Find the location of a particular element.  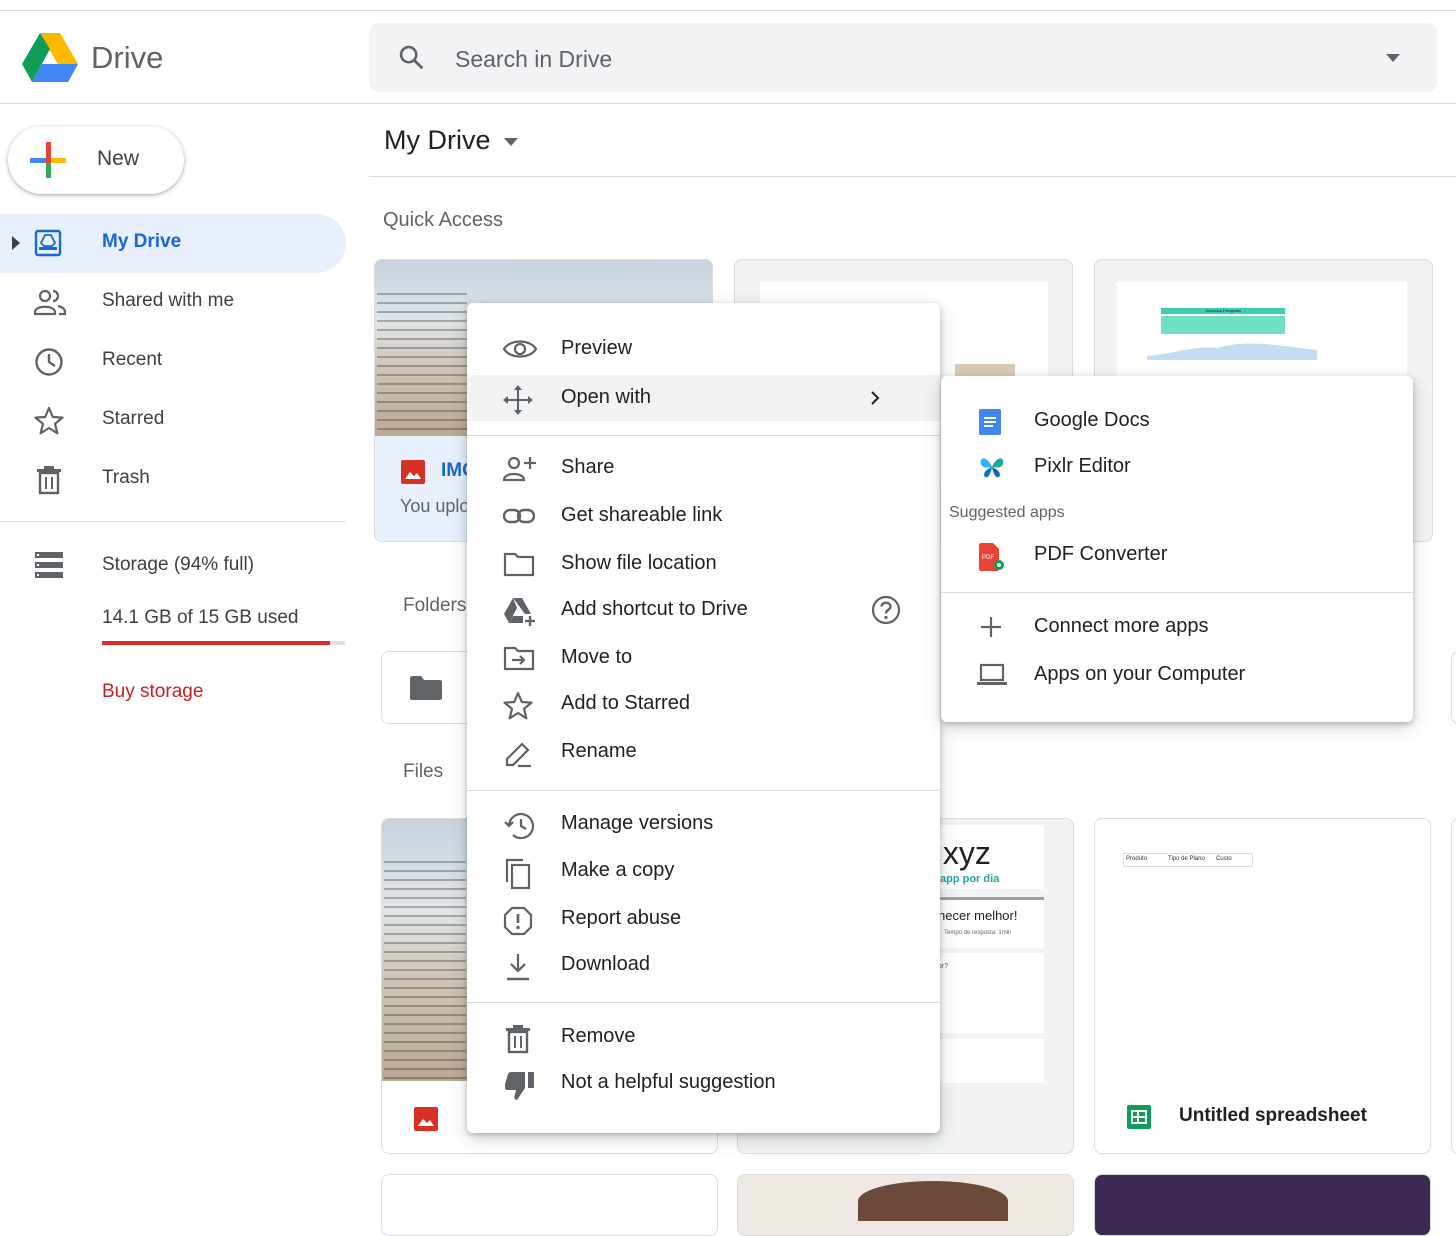

menu-item-label: Rename is located at coordinates (599, 751).